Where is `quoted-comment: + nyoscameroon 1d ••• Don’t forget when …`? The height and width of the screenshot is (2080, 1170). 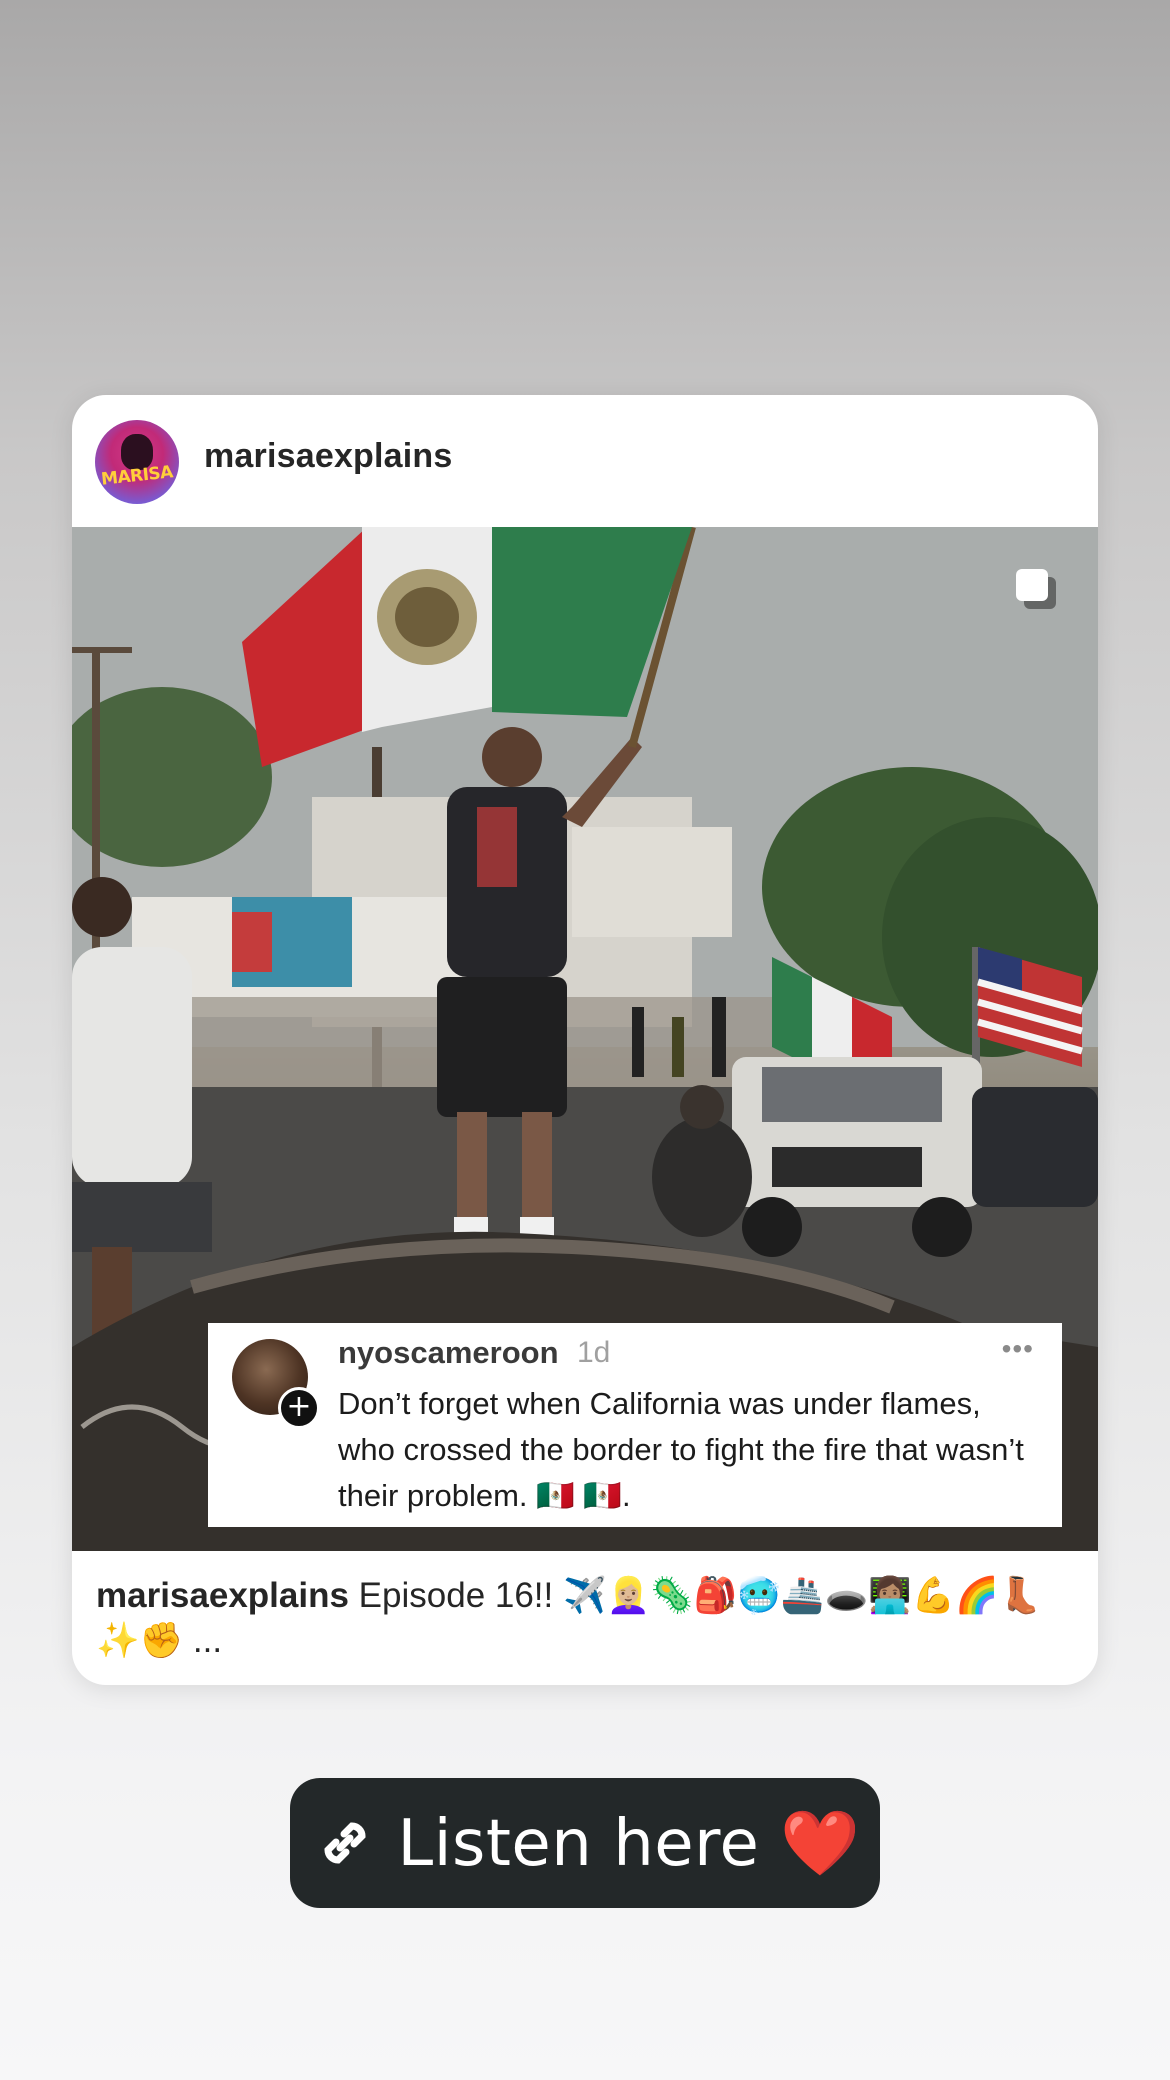
quoted-comment: + nyoscameroon 1d ••• Don’t forget when … is located at coordinates (635, 1425).